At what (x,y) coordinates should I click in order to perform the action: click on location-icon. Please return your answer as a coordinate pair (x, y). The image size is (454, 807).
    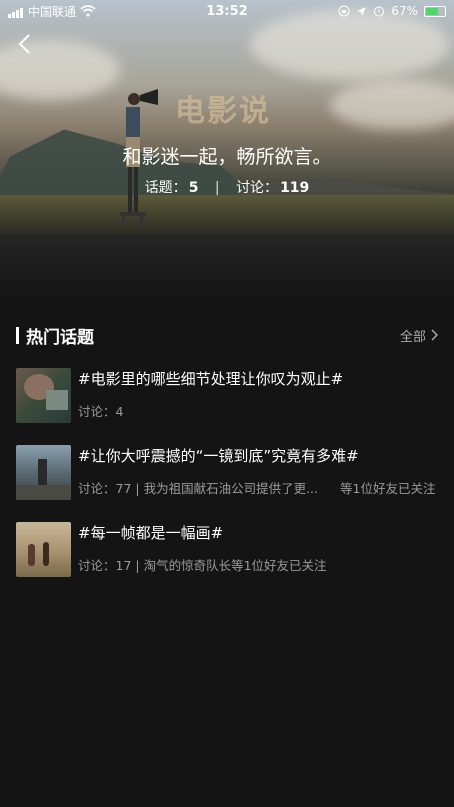
    Looking at the image, I should click on (362, 11).